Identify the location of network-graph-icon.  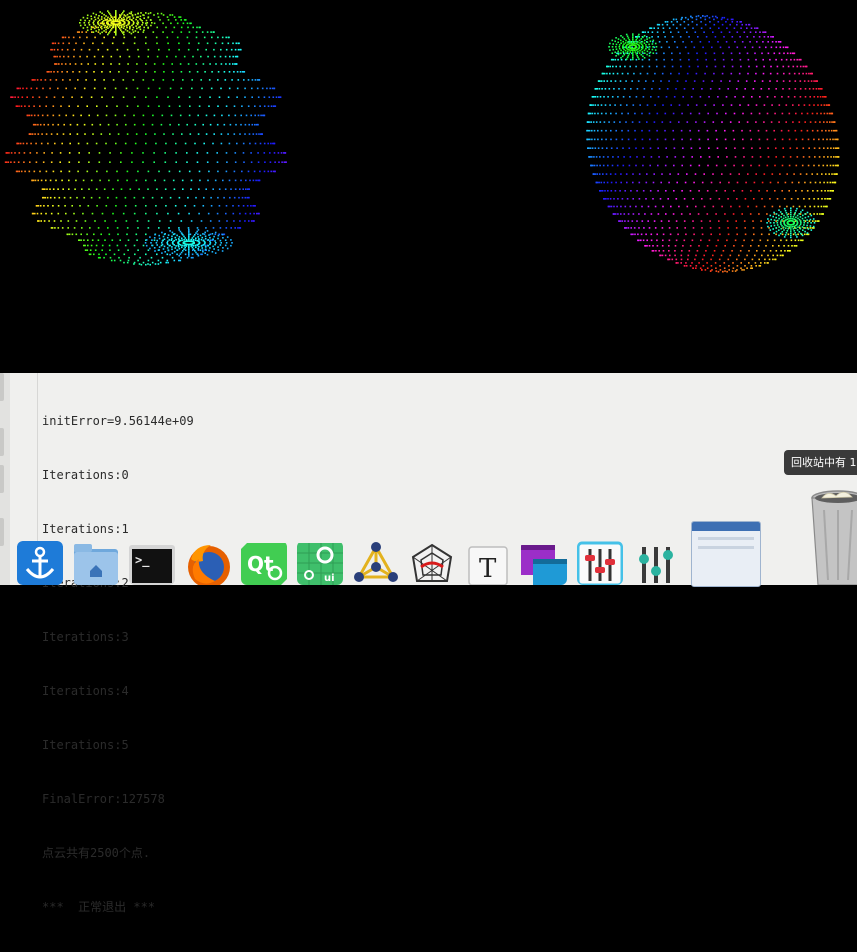
(376, 563).